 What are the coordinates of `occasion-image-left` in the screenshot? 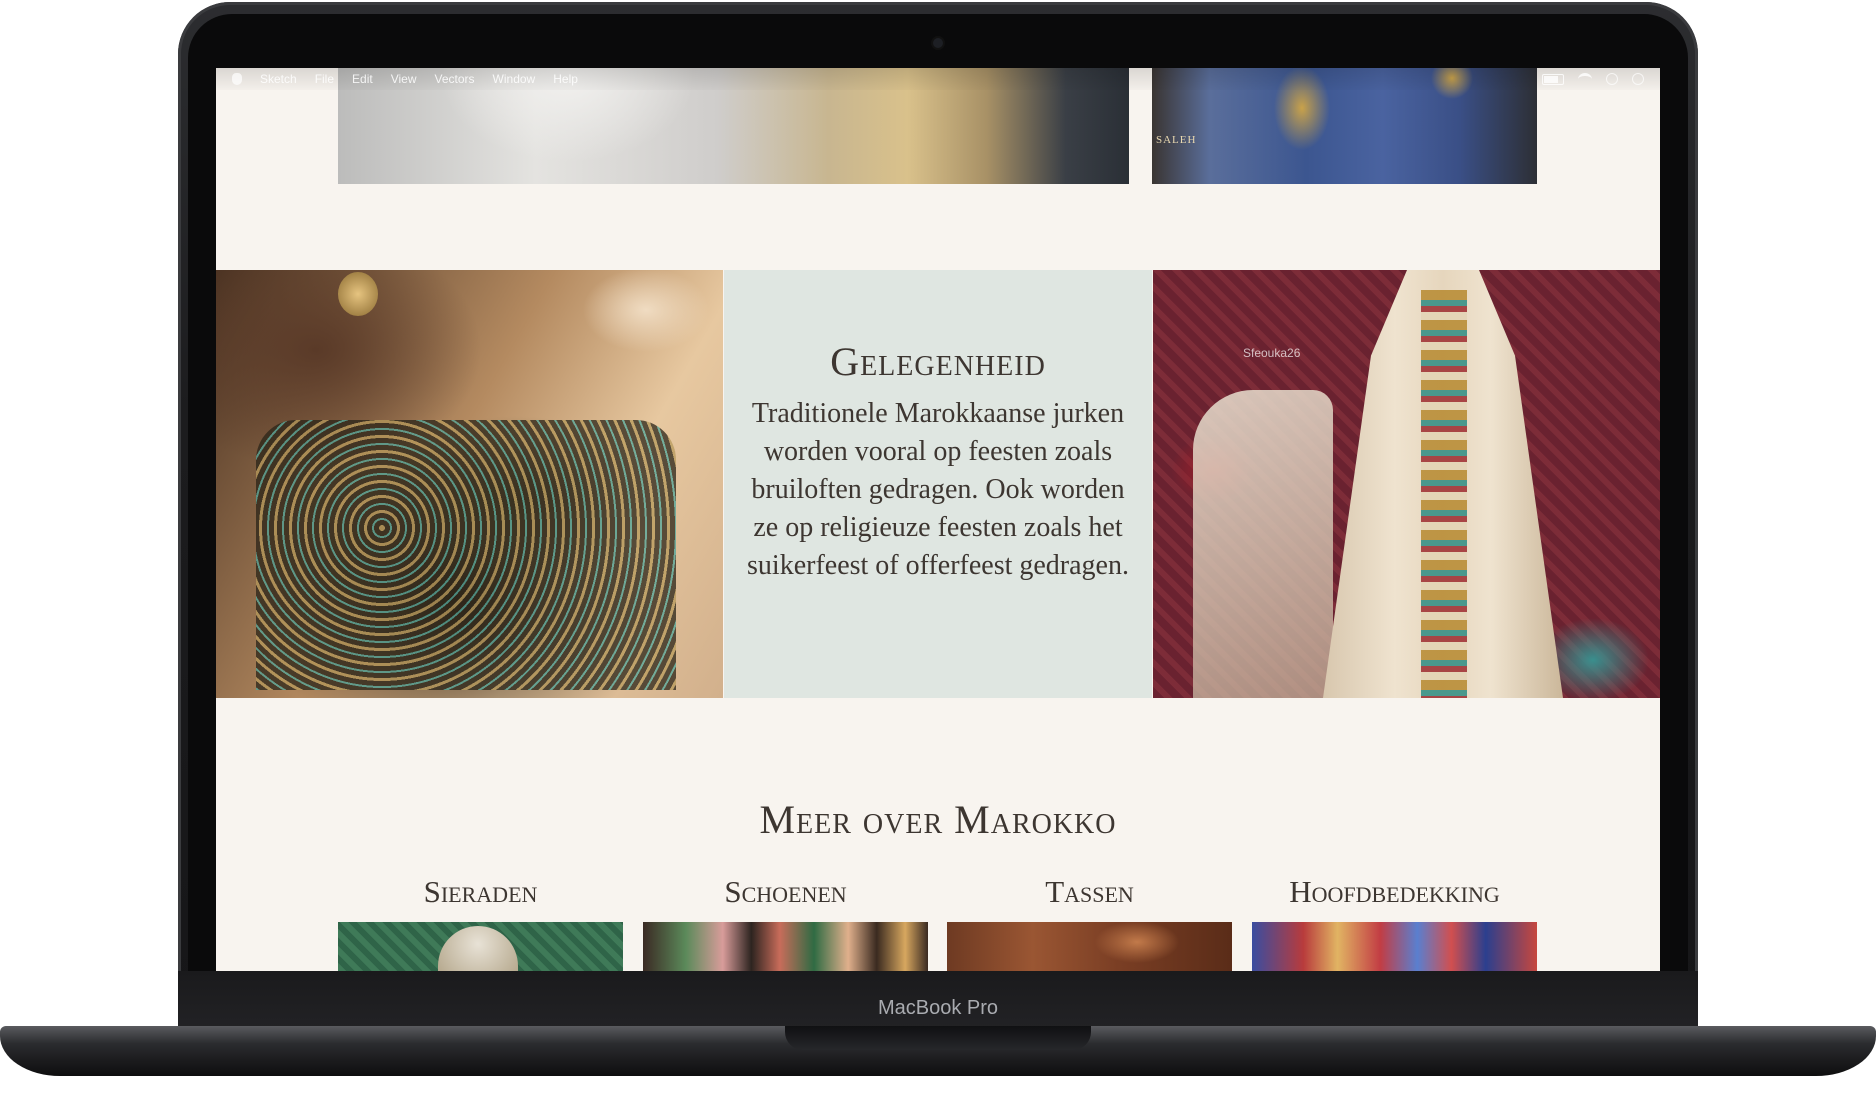 It's located at (469, 484).